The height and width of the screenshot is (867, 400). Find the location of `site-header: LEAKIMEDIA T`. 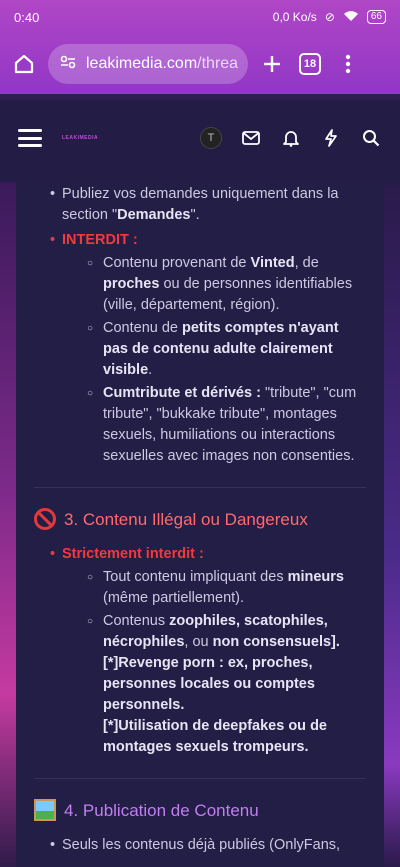

site-header: LEAKIMEDIA T is located at coordinates (200, 138).